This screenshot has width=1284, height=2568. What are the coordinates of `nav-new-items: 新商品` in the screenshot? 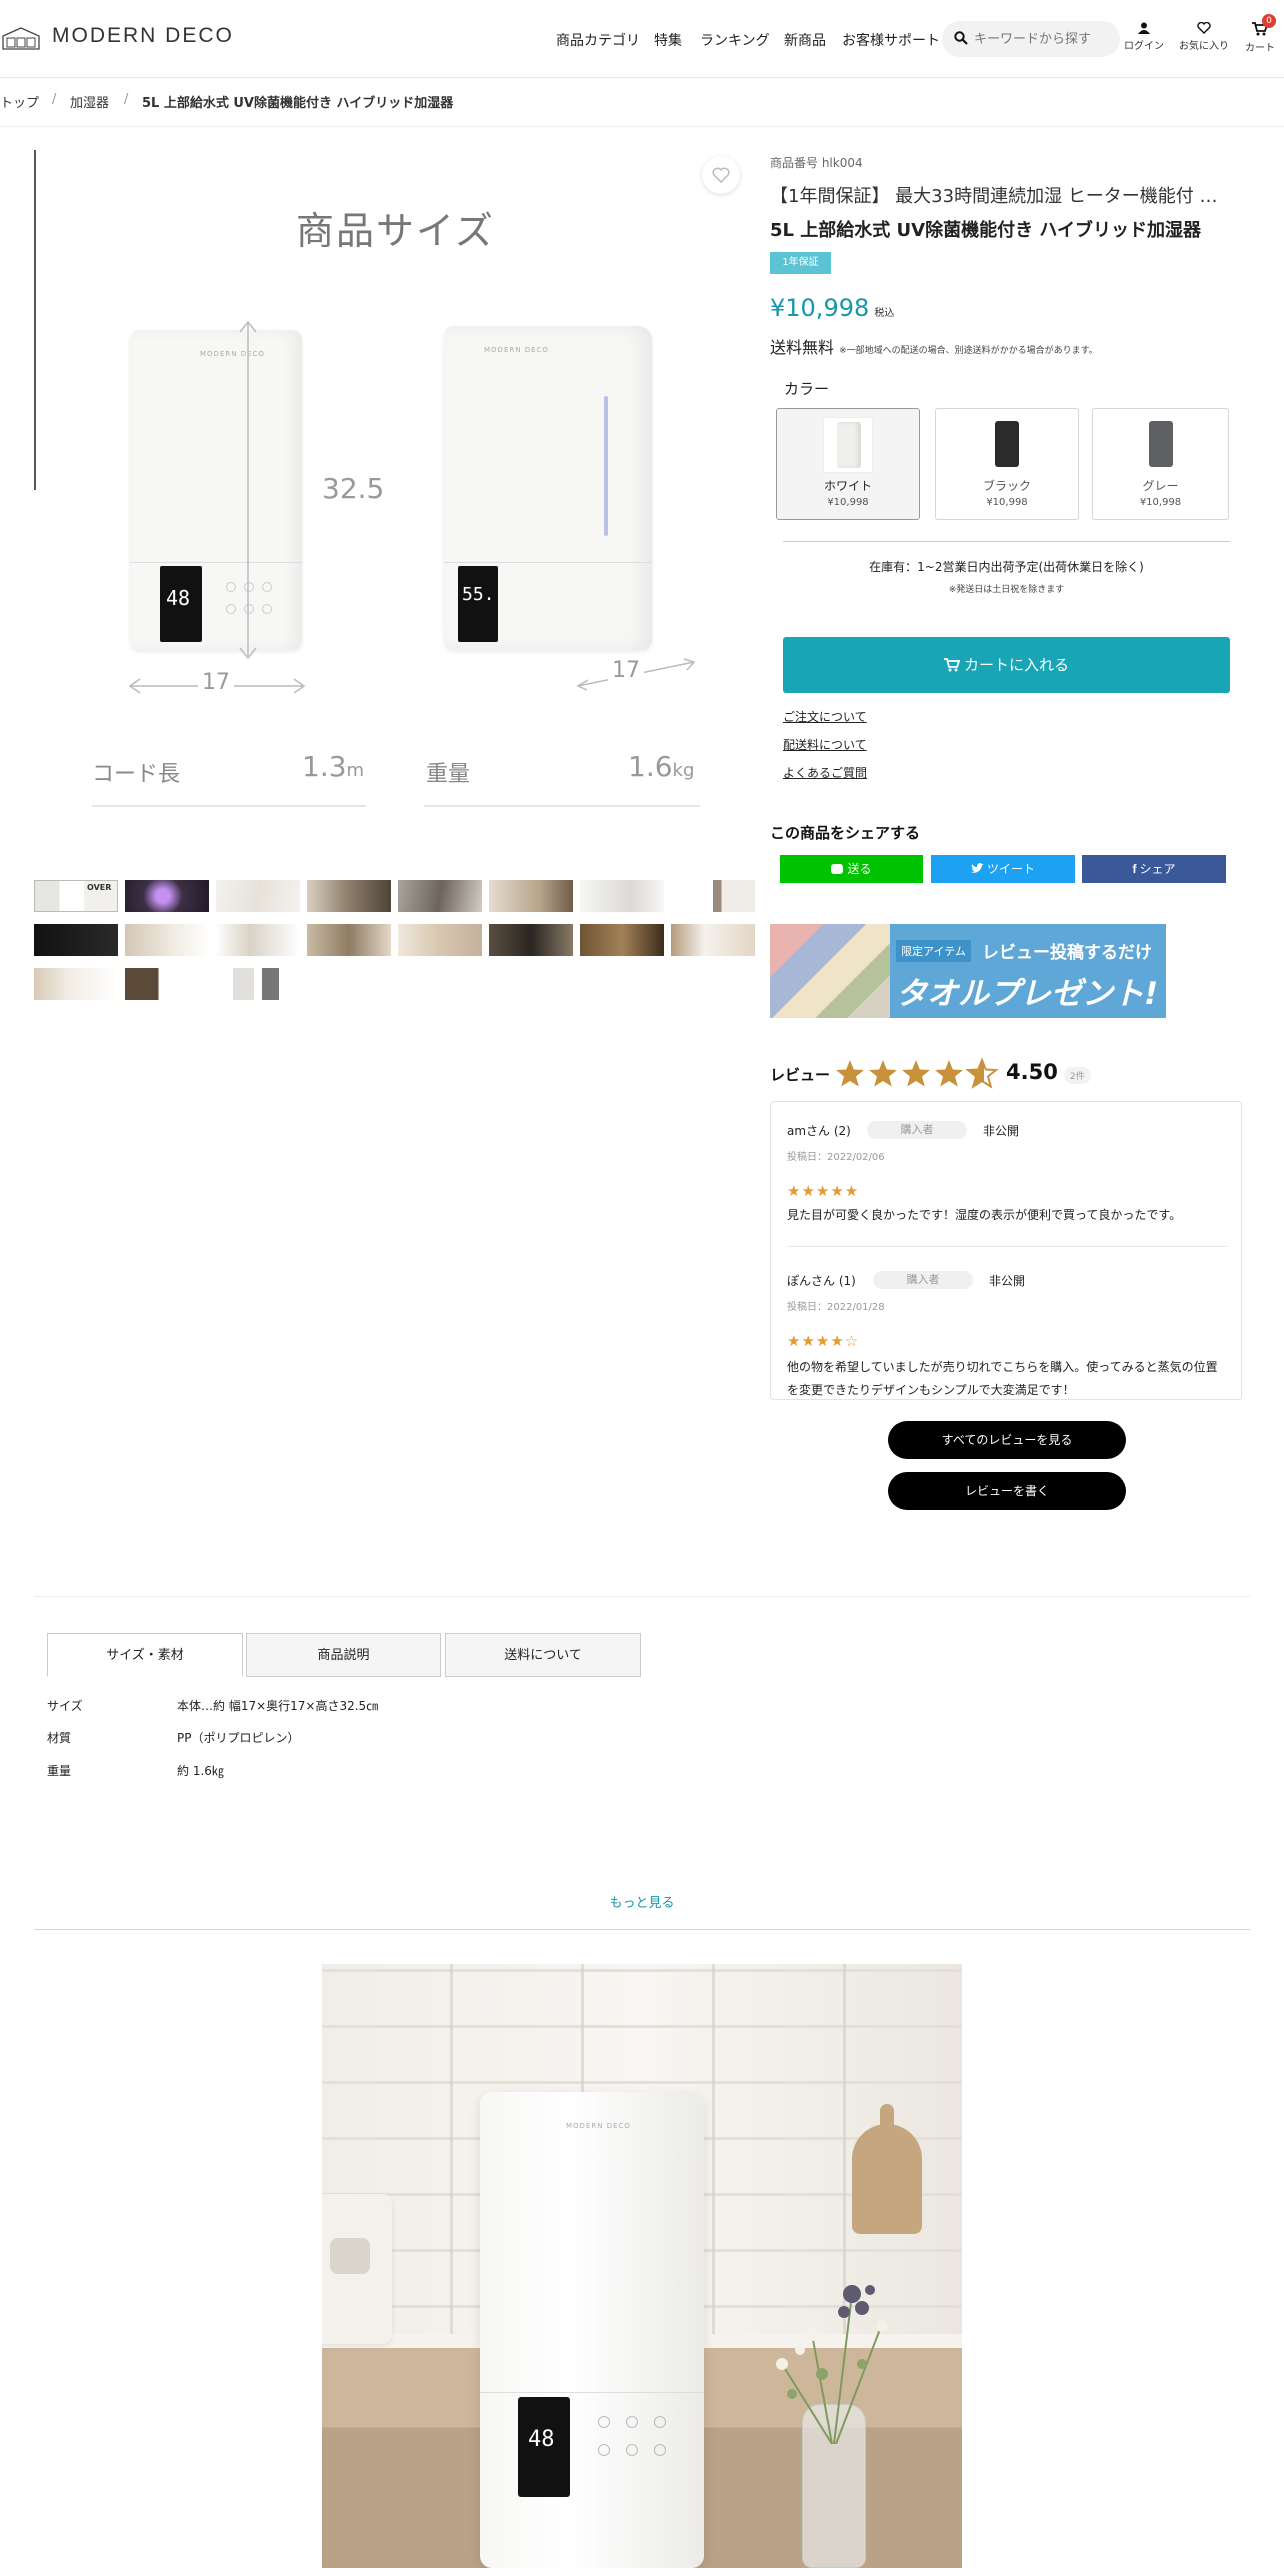 It's located at (805, 40).